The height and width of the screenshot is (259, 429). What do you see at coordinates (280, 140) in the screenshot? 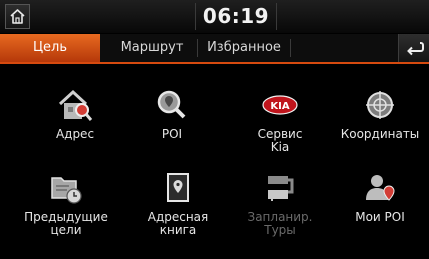
I see `kia-service-label: Сервис Kia` at bounding box center [280, 140].